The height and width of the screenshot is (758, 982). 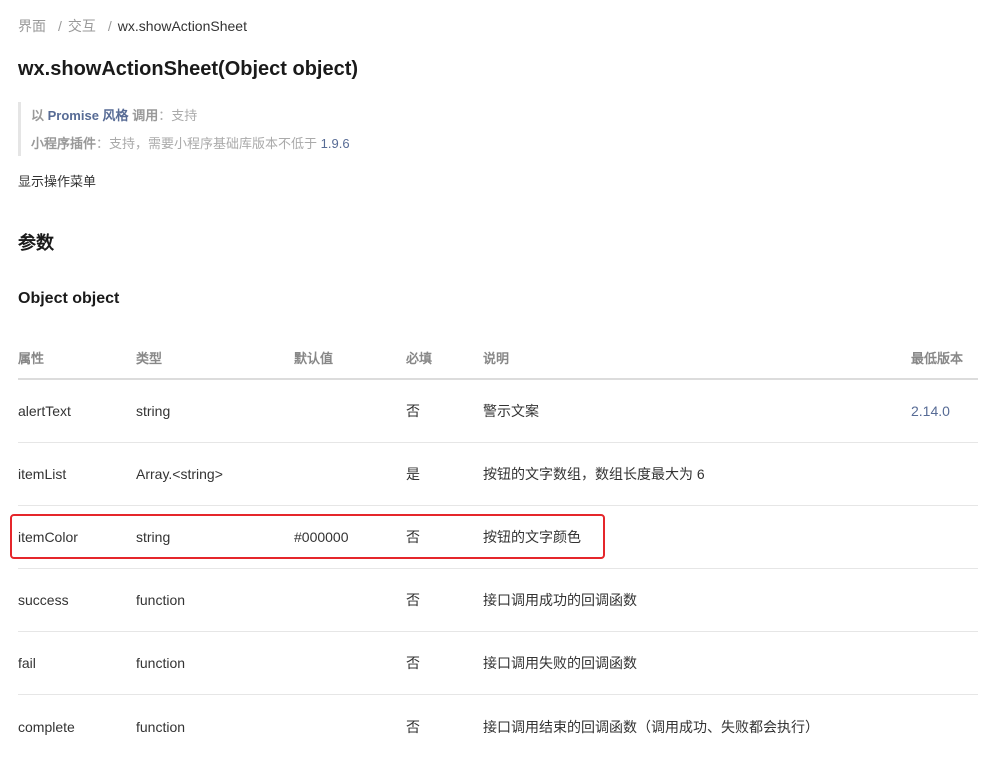 I want to click on header-default: 默认值, so click(x=314, y=358).